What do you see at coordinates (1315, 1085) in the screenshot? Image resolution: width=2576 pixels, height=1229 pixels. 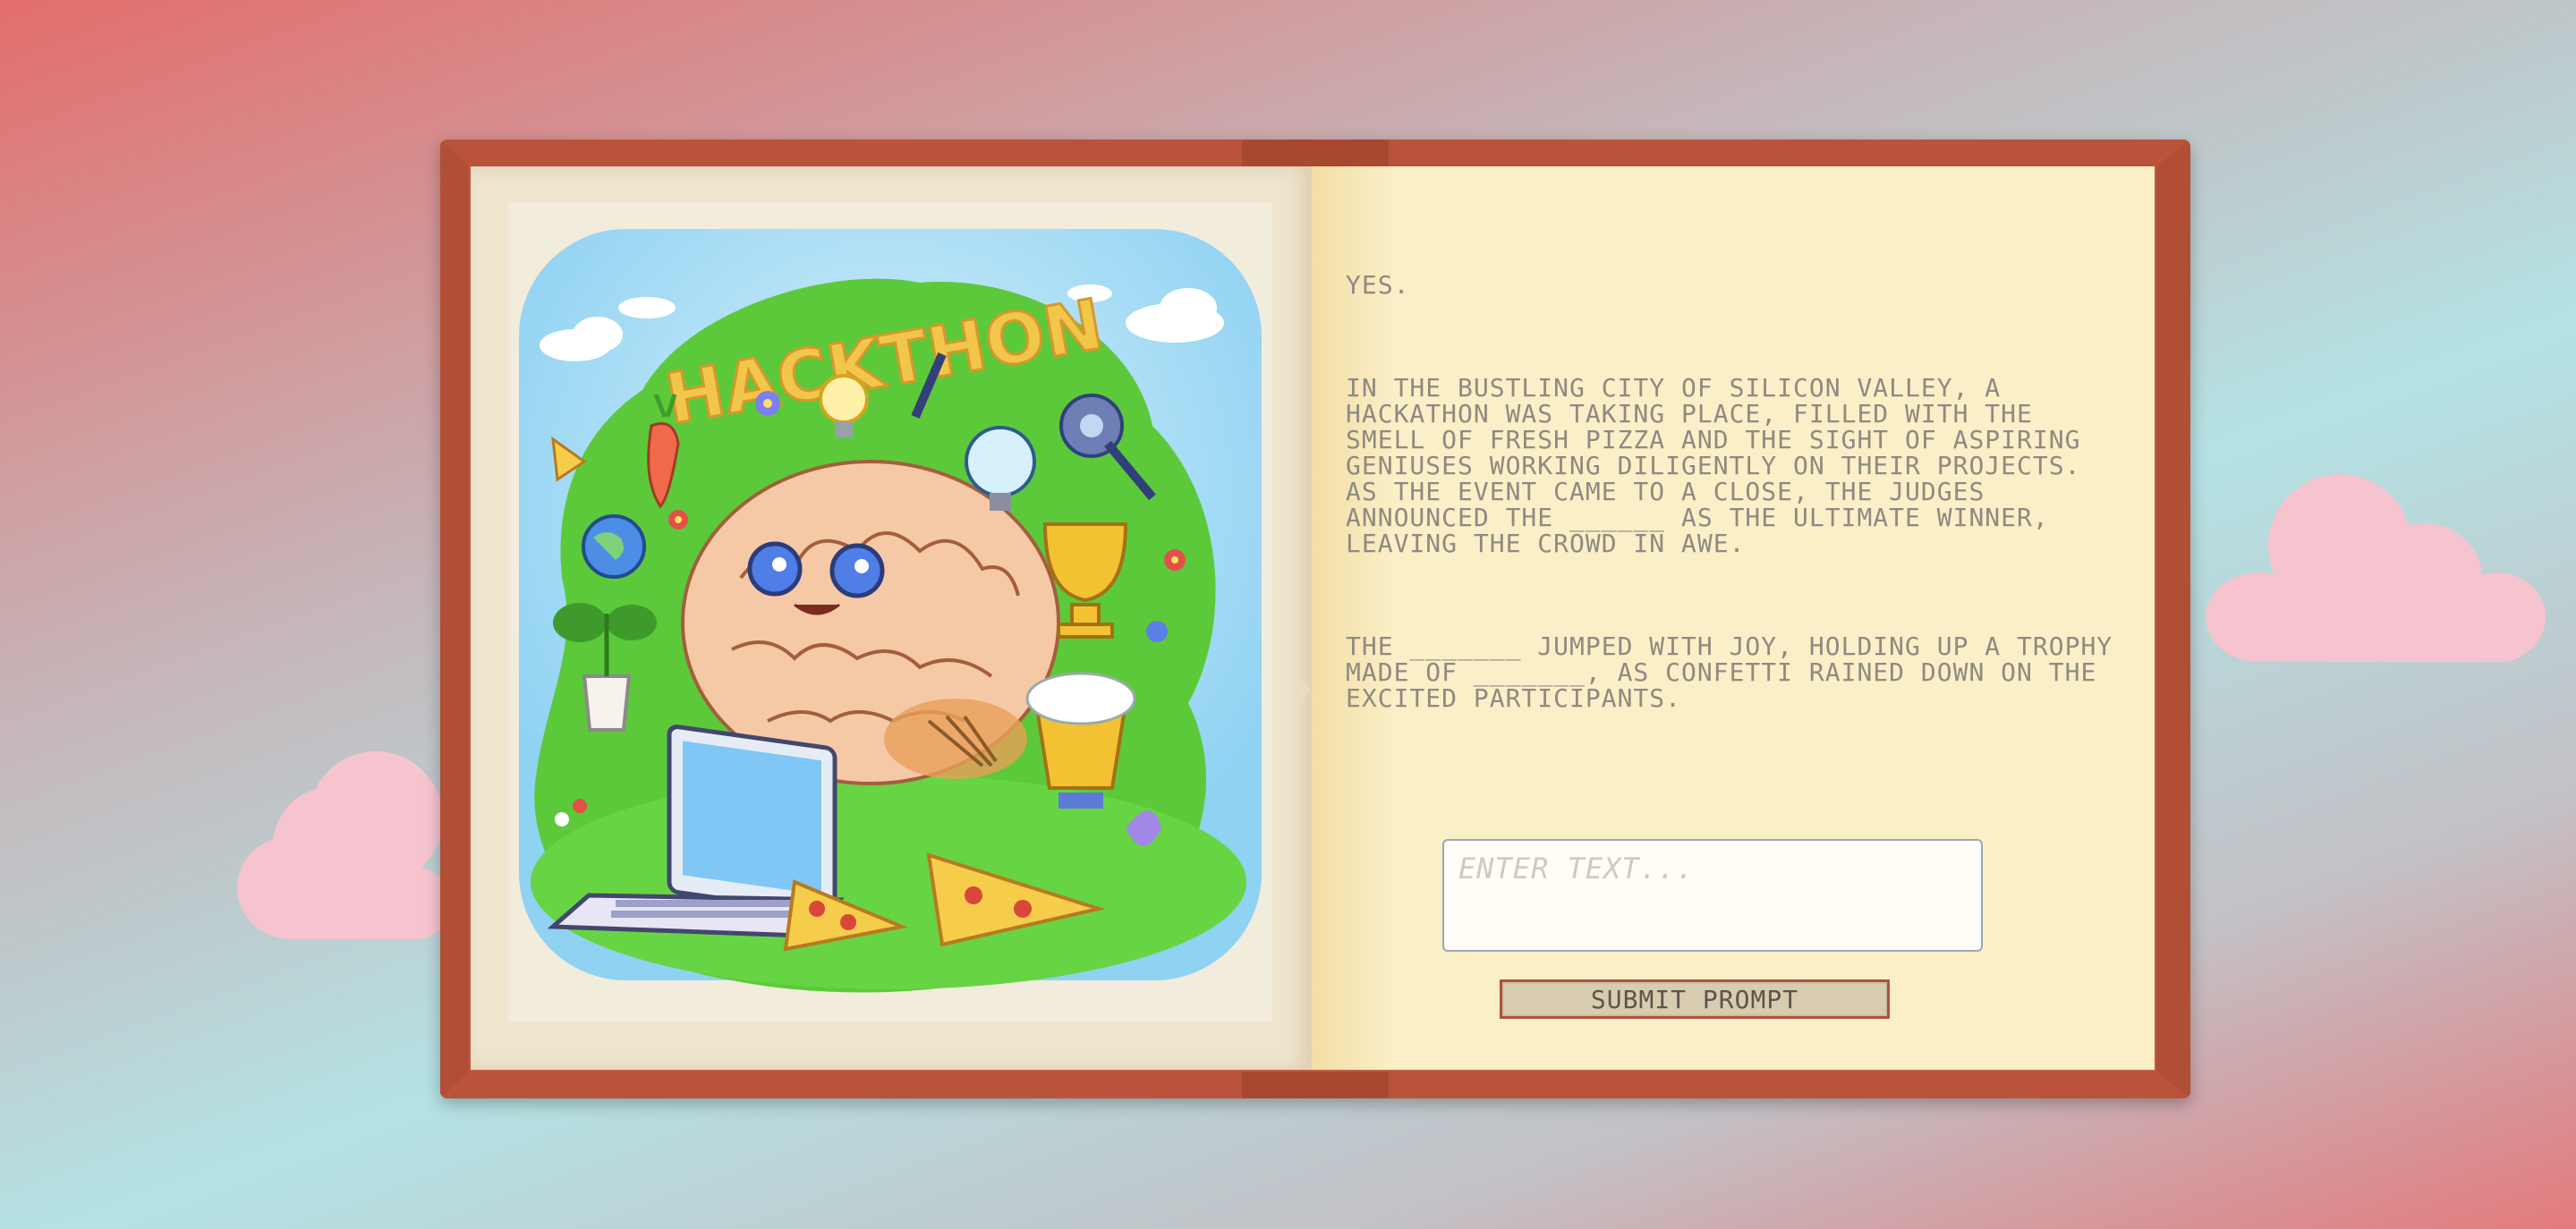 I see `book-spine-bottom` at bounding box center [1315, 1085].